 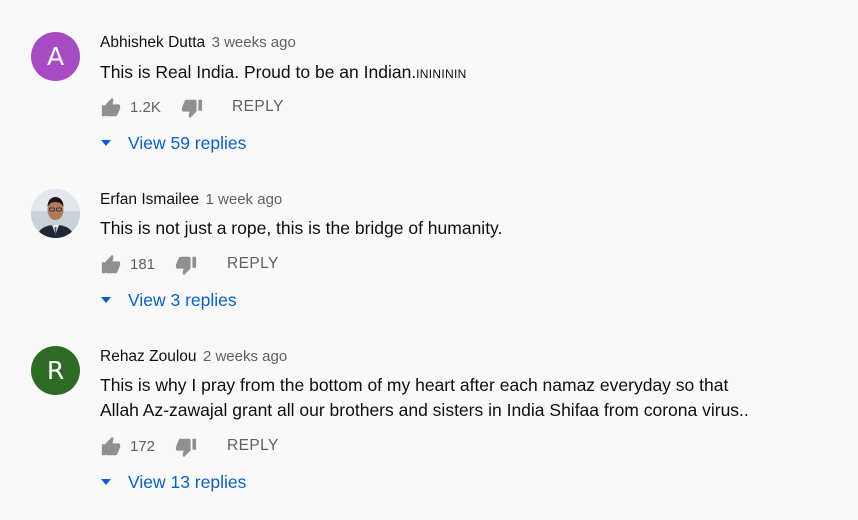 What do you see at coordinates (143, 264) in the screenshot?
I see `like-count: 181` at bounding box center [143, 264].